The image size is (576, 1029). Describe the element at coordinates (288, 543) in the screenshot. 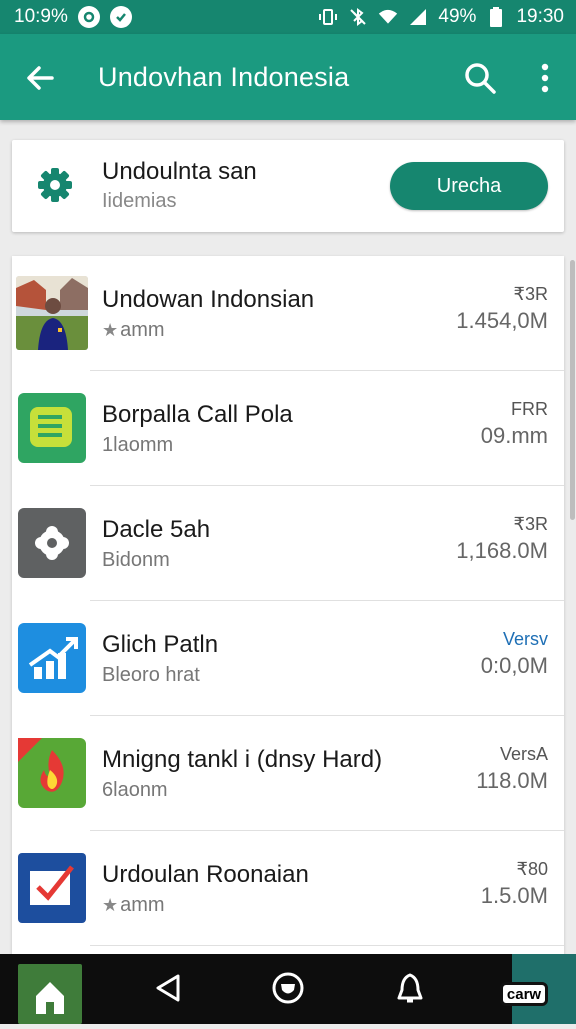

I see `list-item: Dacle 5ah Bidonm ₹3R 1,168.0M` at that location.